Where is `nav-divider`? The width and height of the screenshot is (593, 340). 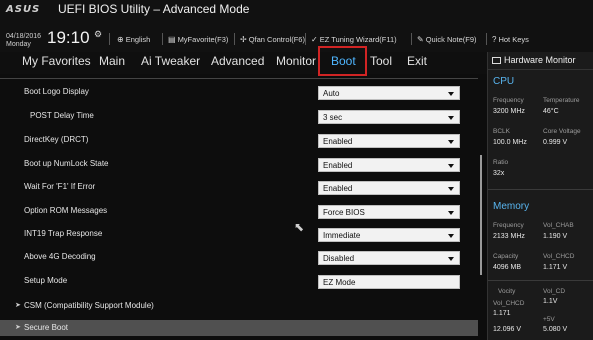 nav-divider is located at coordinates (239, 78).